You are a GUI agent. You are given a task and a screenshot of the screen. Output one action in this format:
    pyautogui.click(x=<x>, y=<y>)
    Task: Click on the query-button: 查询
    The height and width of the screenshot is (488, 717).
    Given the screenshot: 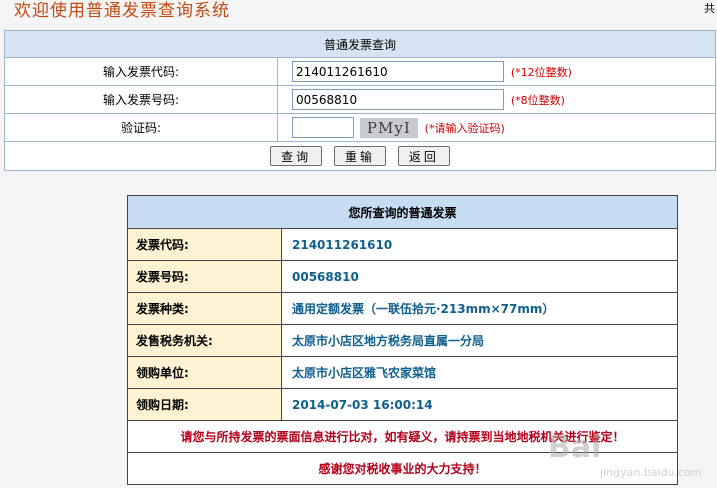 What is the action you would take?
    pyautogui.click(x=296, y=156)
    